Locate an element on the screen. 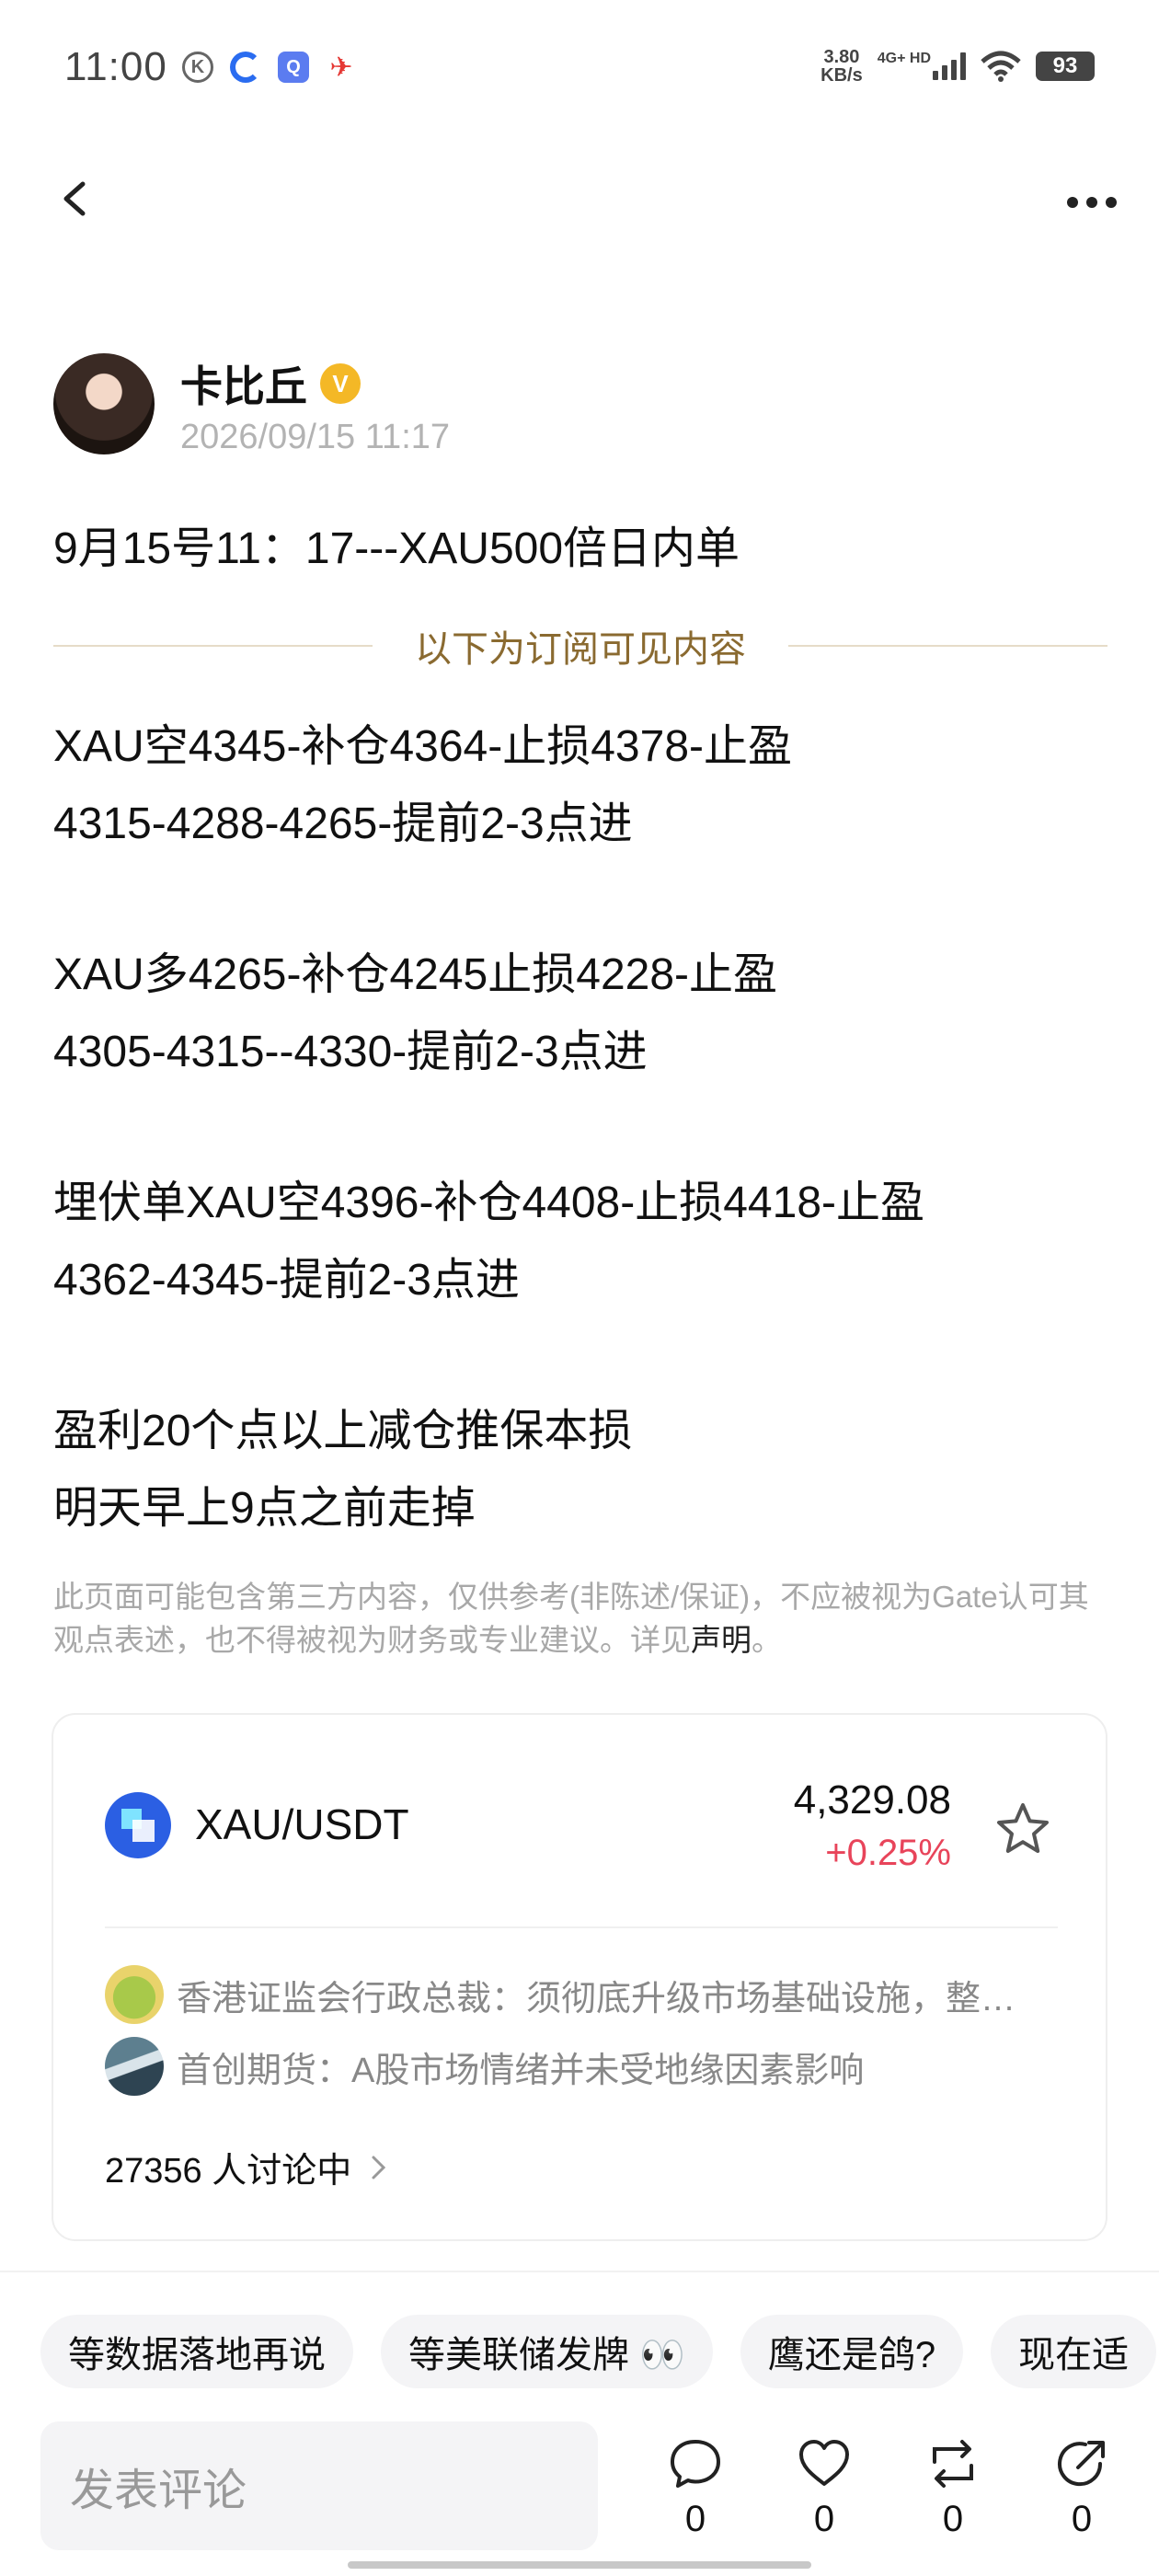  post-line: 4305-4315--4330-提前2-3点进 is located at coordinates (350, 1052).